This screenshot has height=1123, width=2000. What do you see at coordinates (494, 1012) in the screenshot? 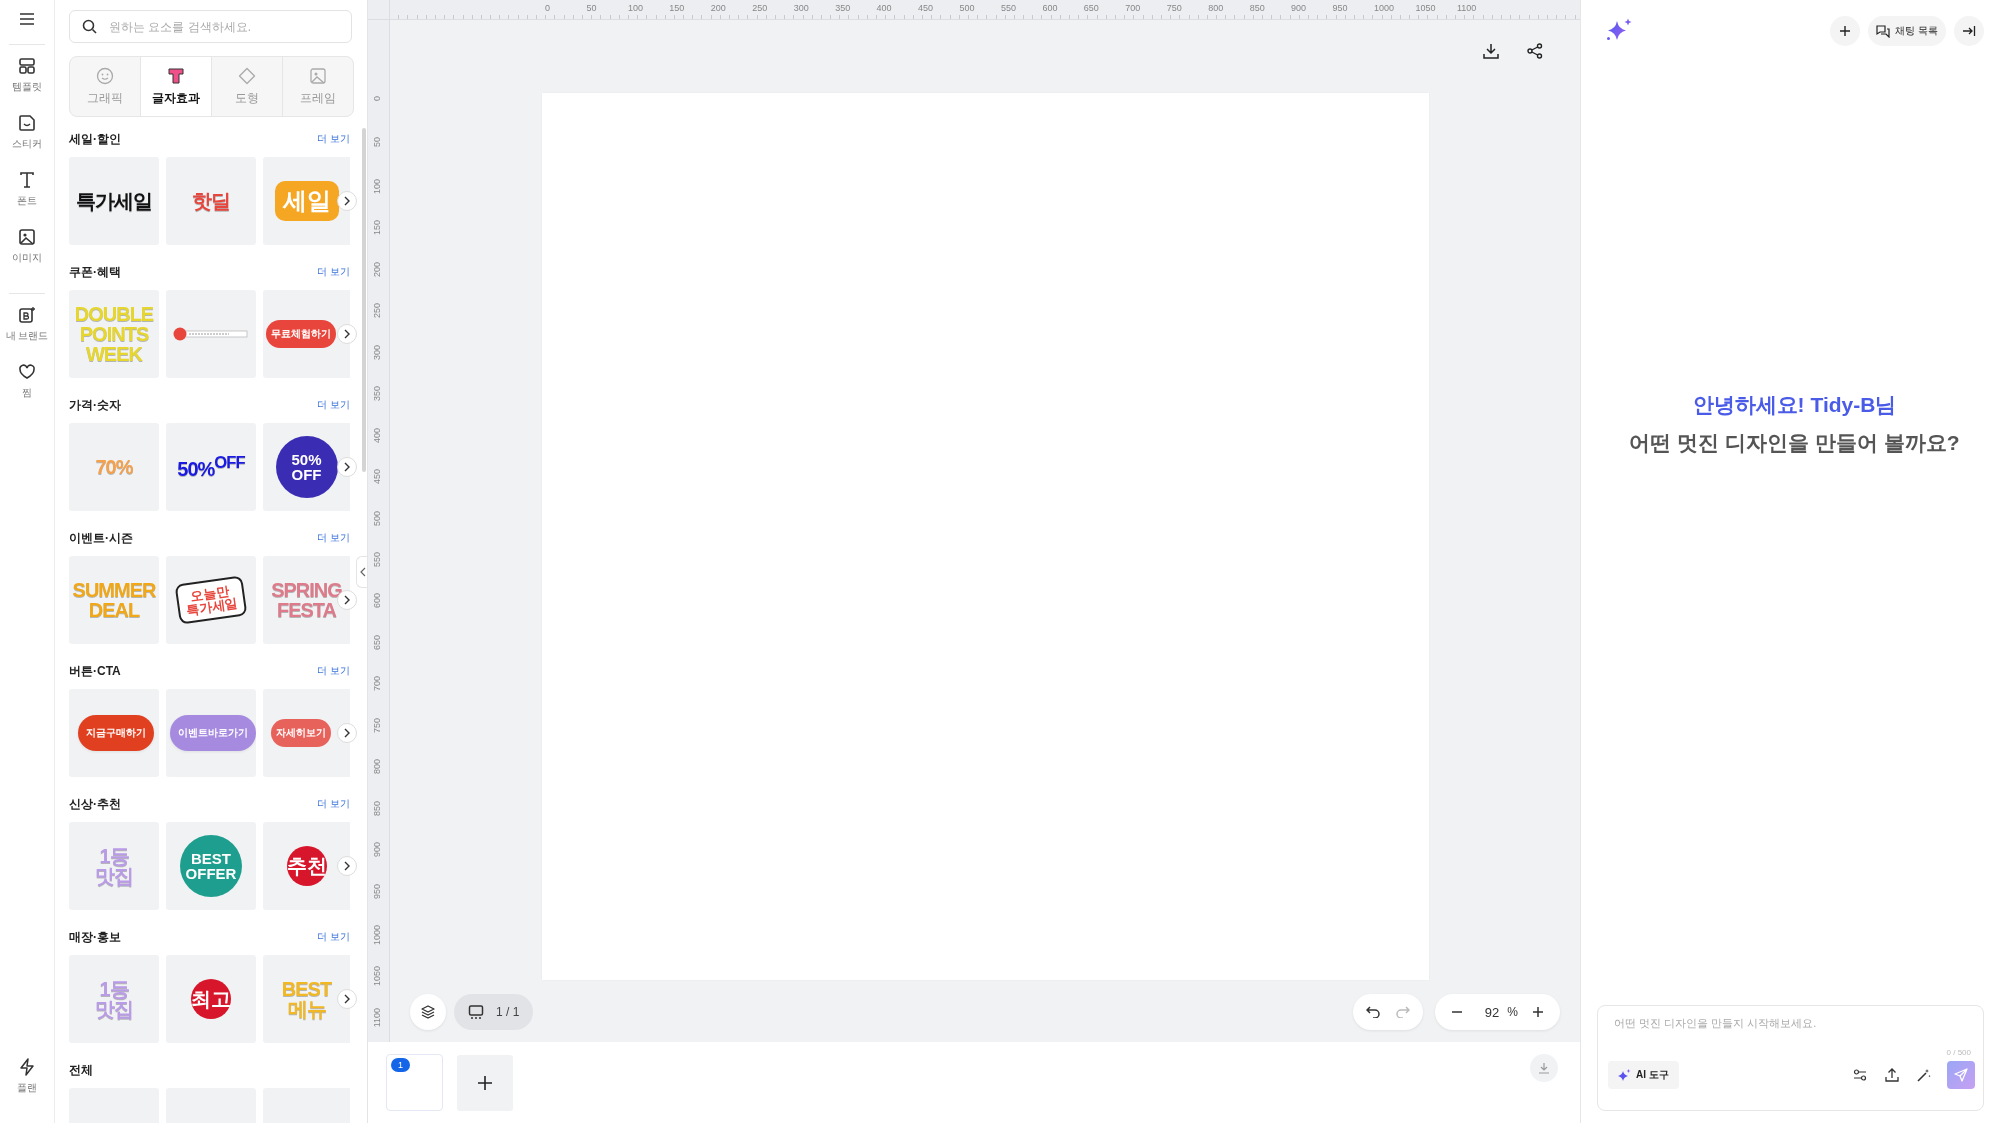
I see `page-counter-button: 1 / 1` at bounding box center [494, 1012].